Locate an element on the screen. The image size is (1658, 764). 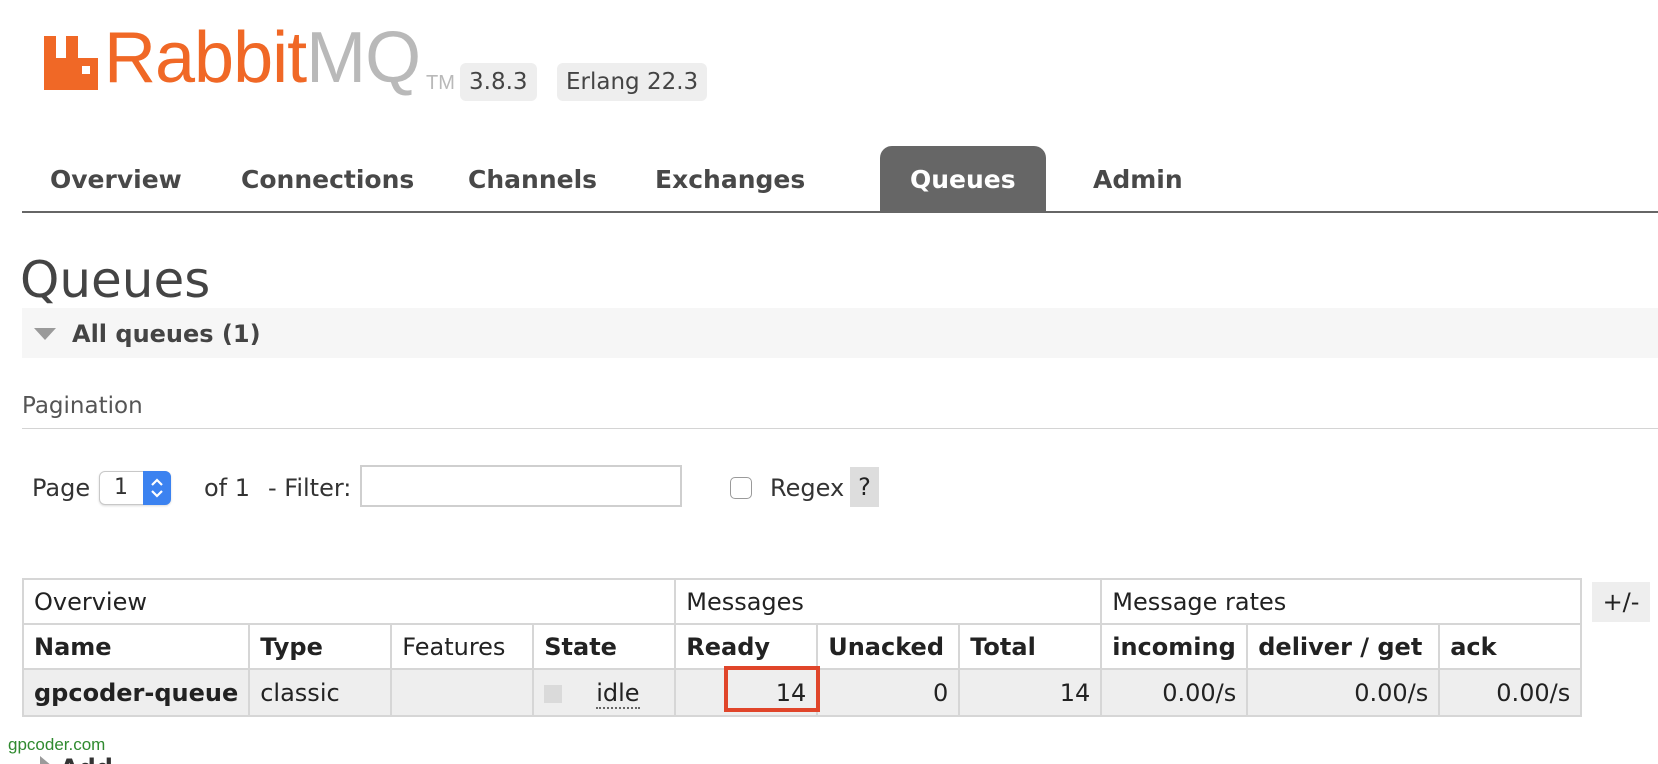
state-indicator-icon is located at coordinates (553, 693).